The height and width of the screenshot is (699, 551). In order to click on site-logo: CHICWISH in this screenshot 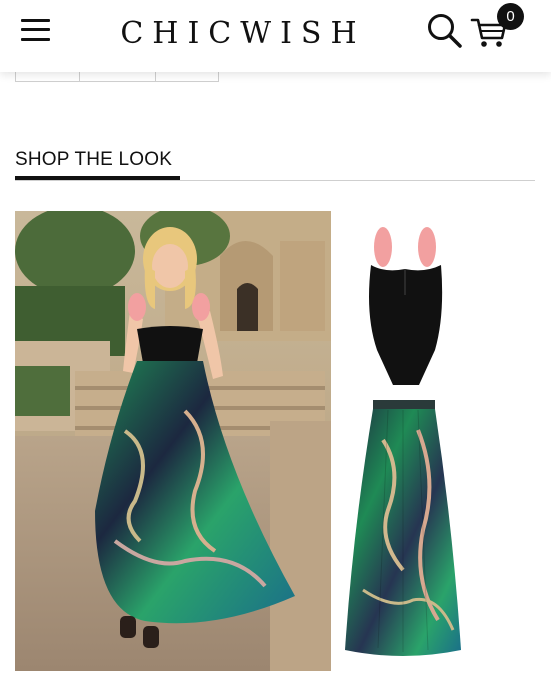, I will do `click(243, 34)`.